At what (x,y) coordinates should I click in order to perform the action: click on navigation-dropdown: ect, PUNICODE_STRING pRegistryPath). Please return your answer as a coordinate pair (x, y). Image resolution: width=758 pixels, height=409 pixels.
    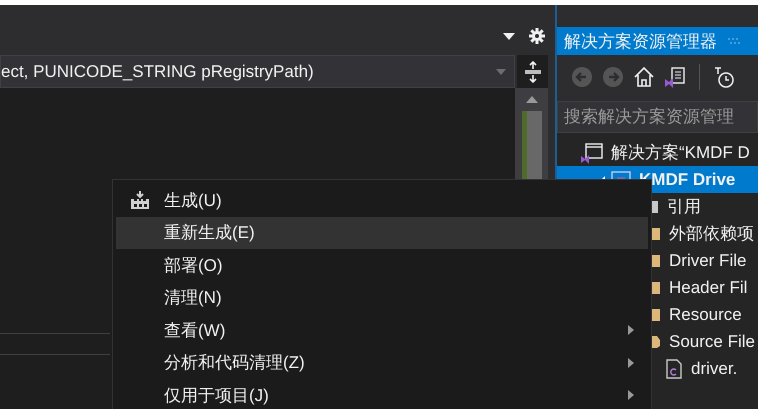
    Looking at the image, I should click on (257, 71).